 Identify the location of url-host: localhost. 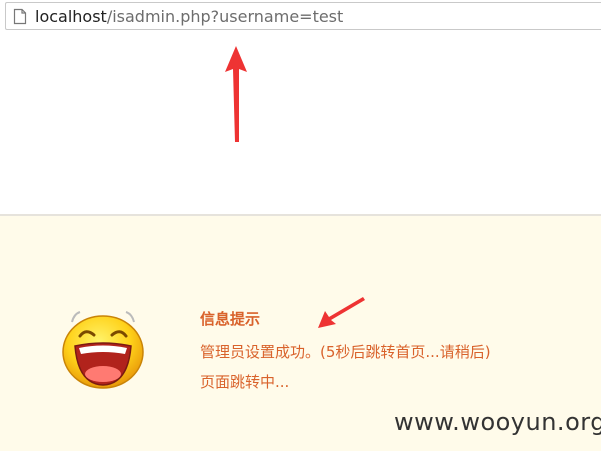
(71, 16).